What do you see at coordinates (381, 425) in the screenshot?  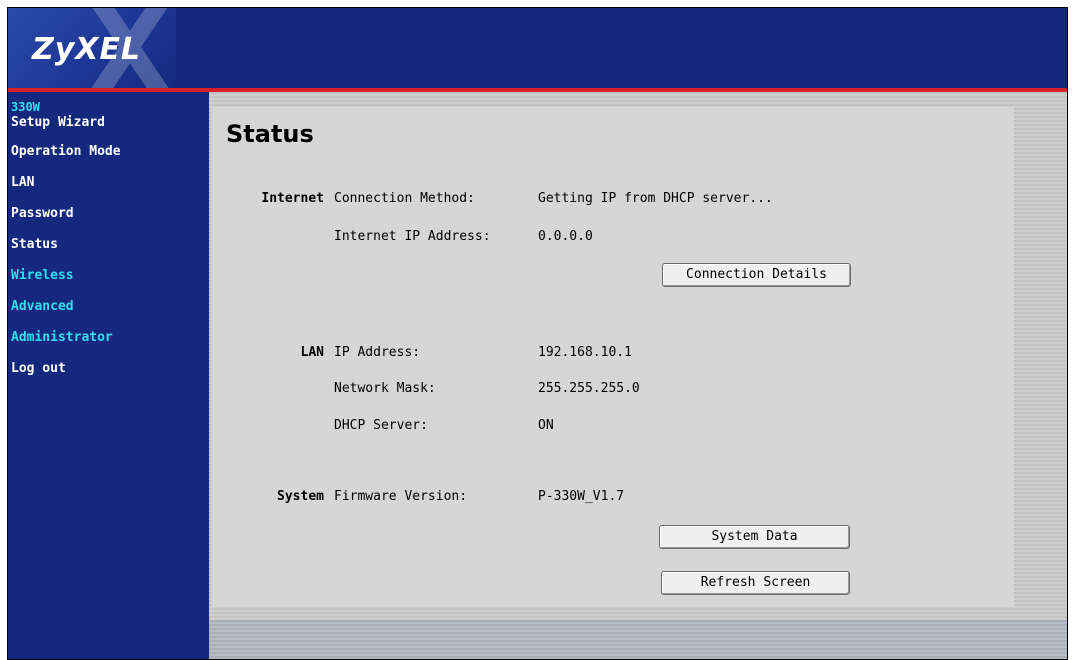 I see `dhcp-server-label: DHCP Server:` at bounding box center [381, 425].